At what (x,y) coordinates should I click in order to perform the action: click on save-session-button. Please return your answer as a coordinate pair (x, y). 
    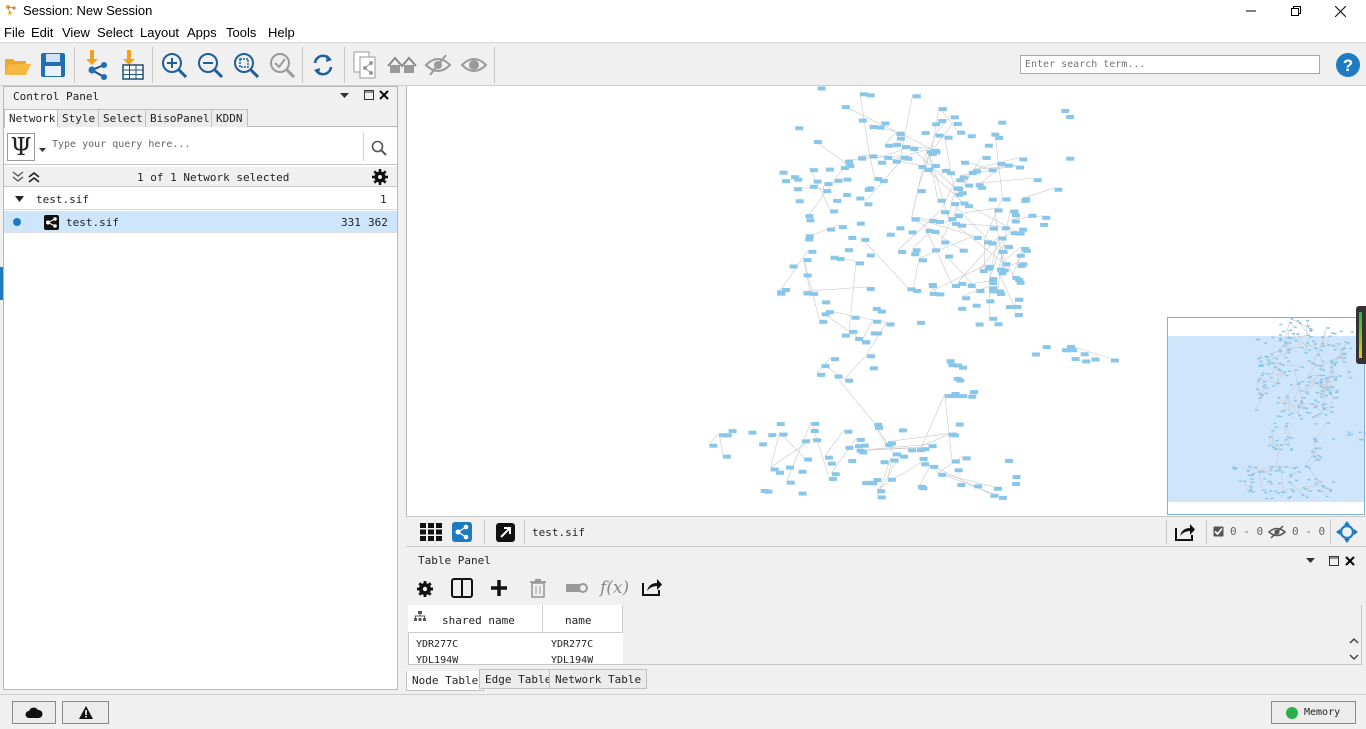
    Looking at the image, I should click on (53, 65).